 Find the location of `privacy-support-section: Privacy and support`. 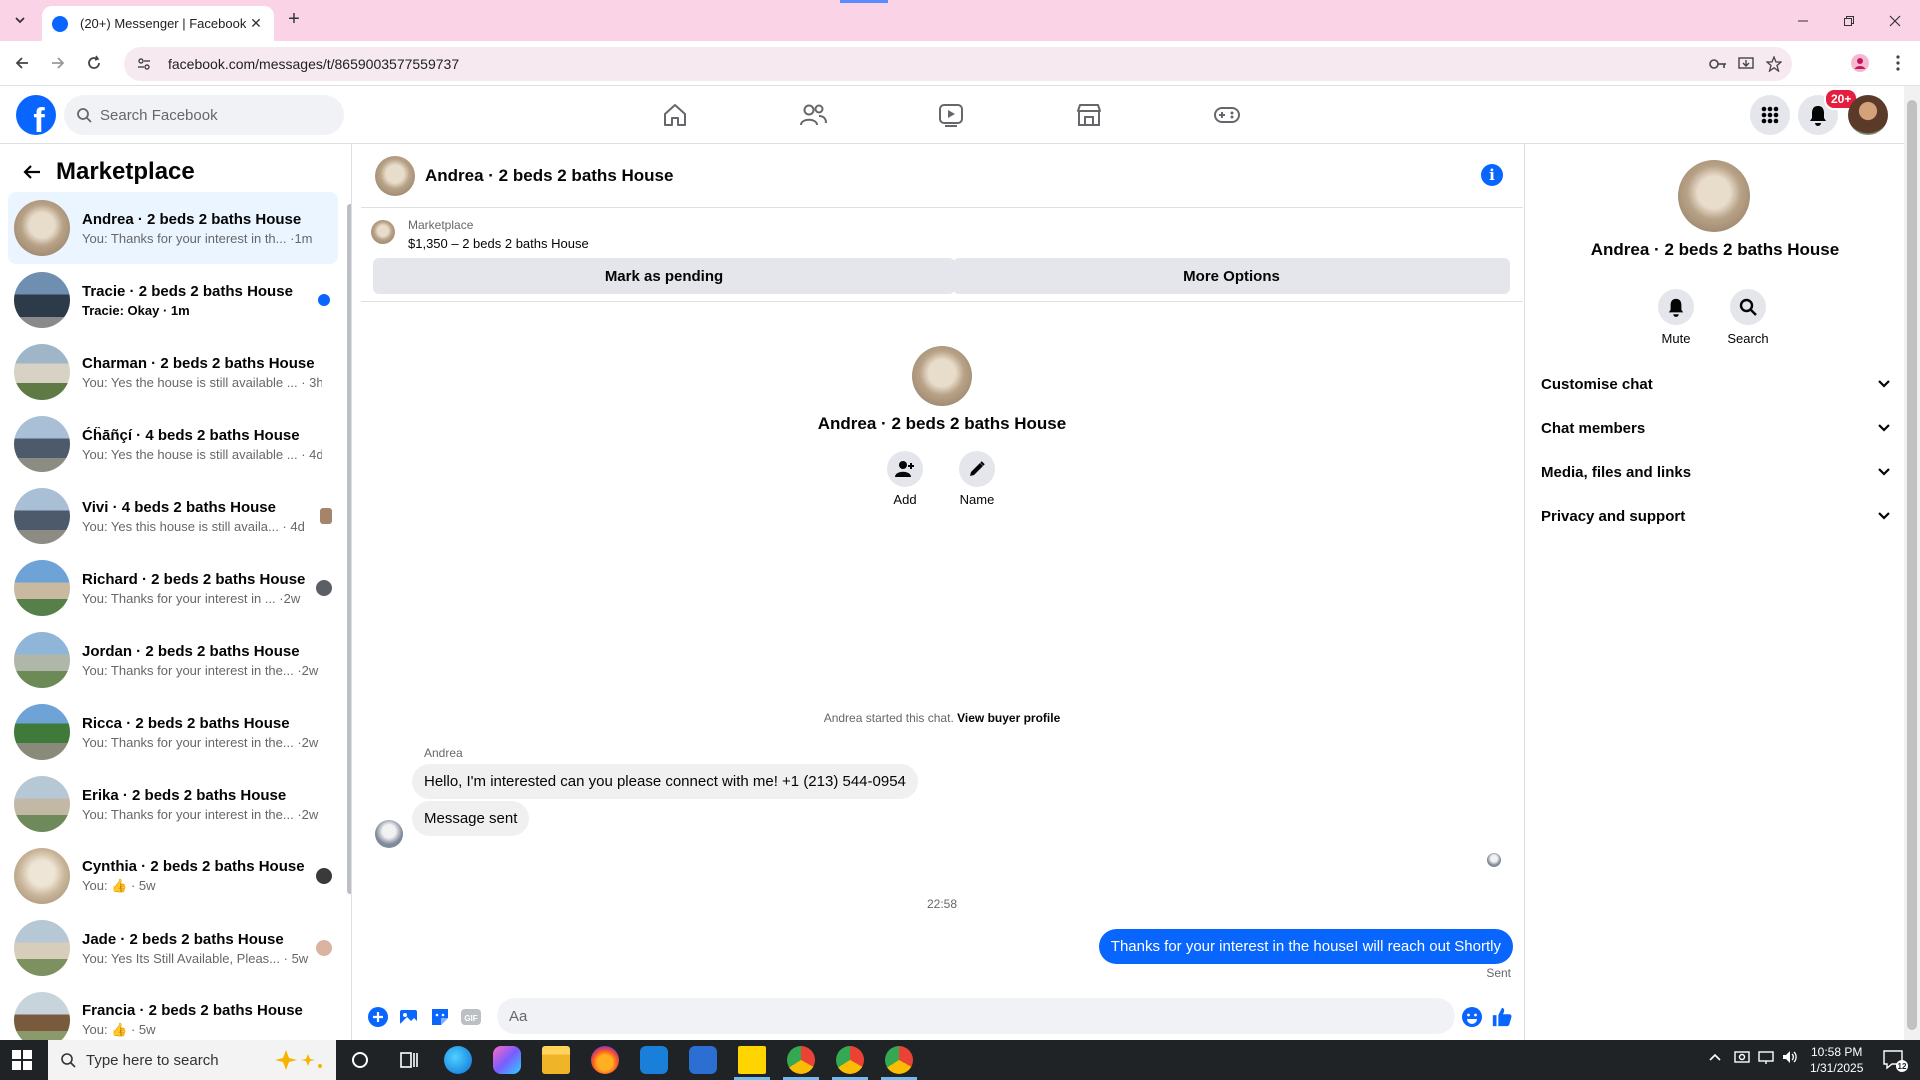

privacy-support-section: Privacy and support is located at coordinates (1716, 516).